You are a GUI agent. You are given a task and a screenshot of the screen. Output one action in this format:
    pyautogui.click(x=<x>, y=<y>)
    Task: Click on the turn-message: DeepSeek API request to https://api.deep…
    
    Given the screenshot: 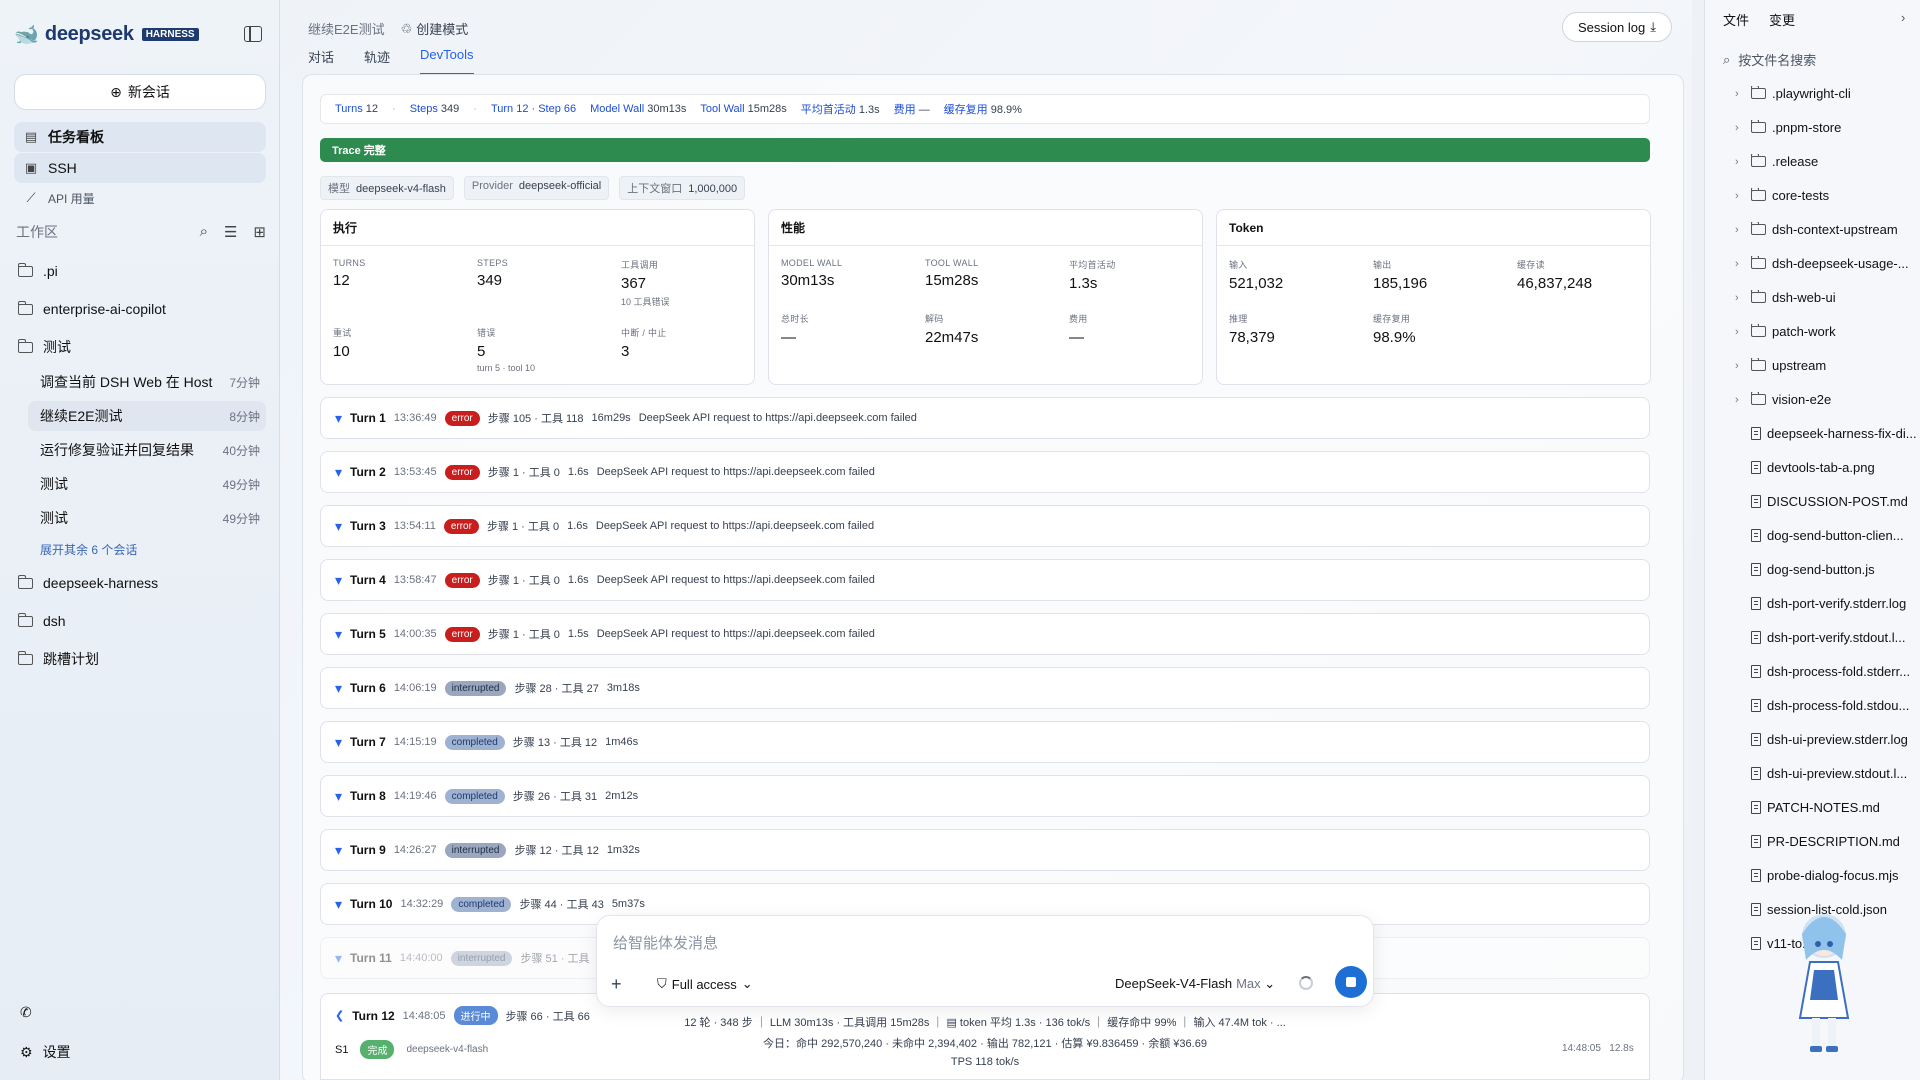 What is the action you would take?
    pyautogui.click(x=735, y=580)
    